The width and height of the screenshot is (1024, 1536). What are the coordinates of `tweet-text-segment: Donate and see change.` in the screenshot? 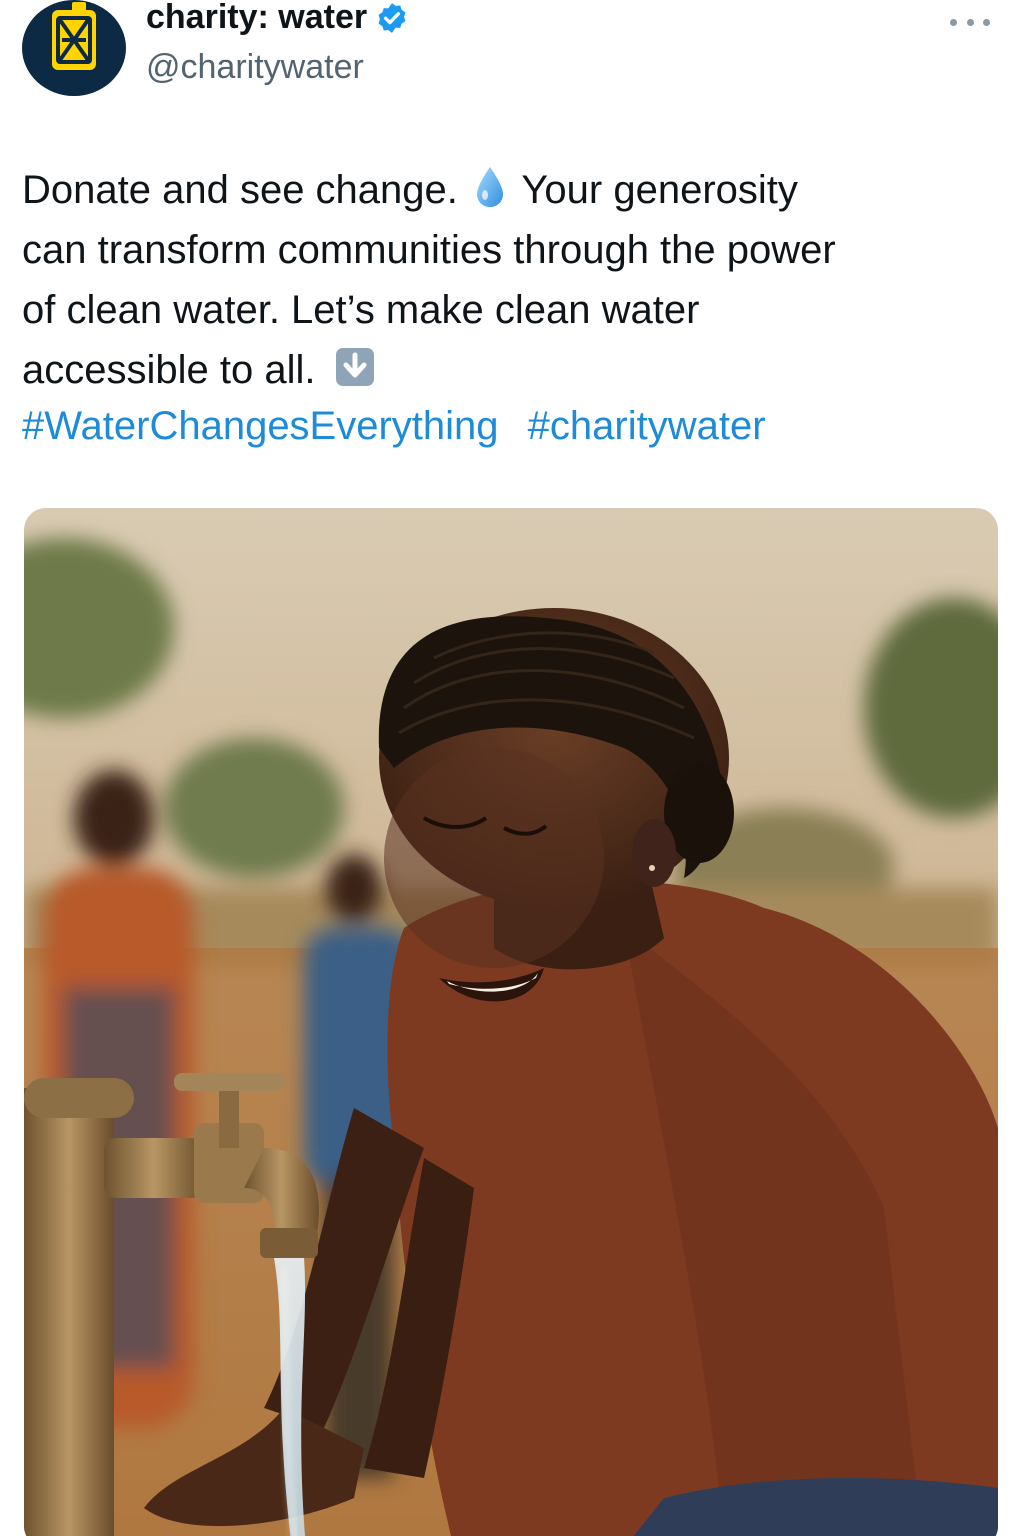 It's located at (240, 190).